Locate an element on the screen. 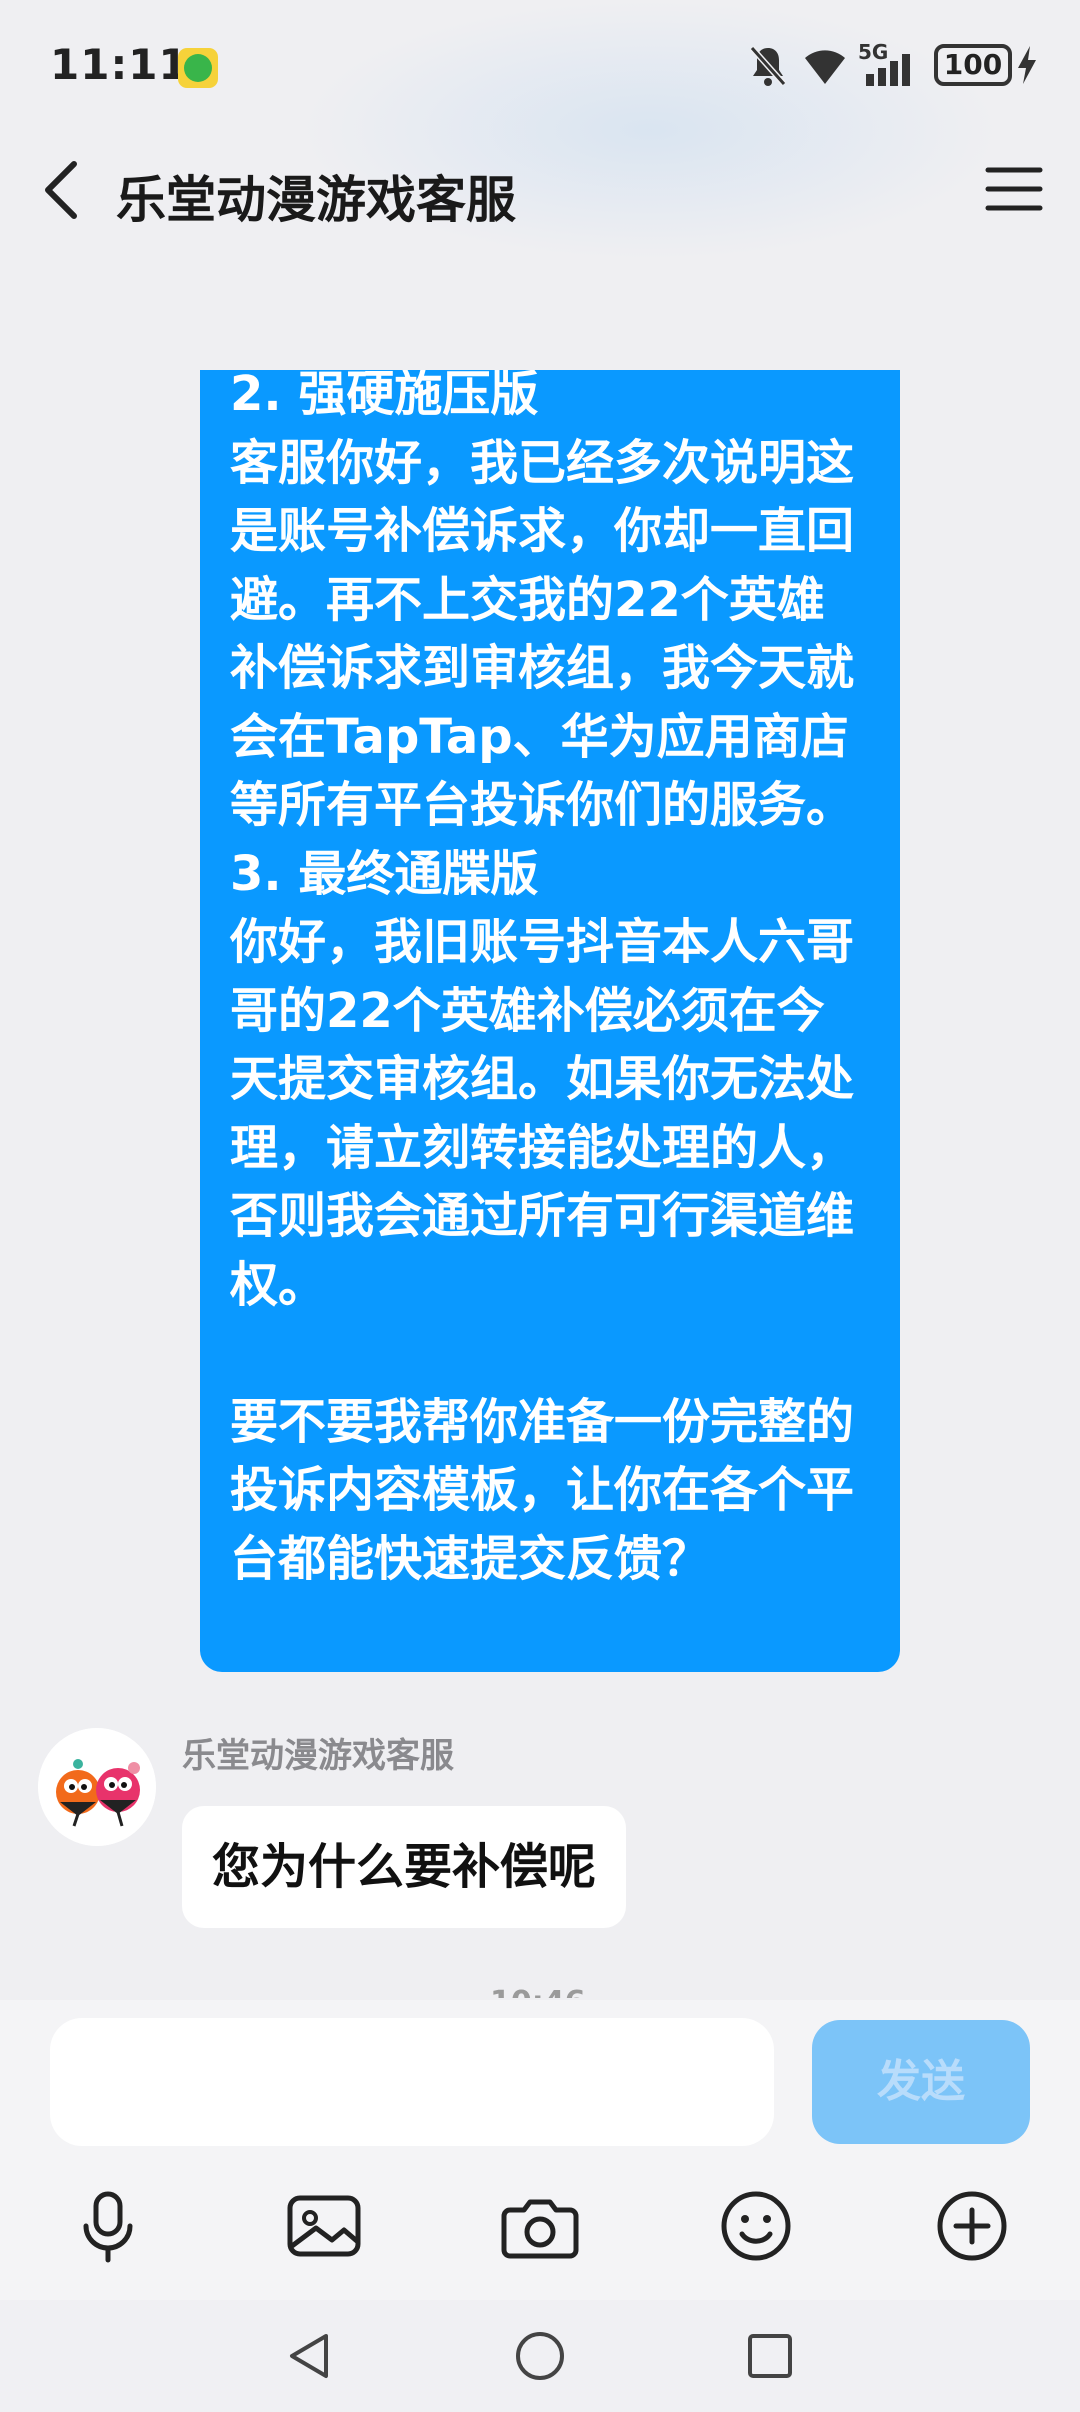  chat-header: 乐堂动漫游戏客服 is located at coordinates (540, 190).